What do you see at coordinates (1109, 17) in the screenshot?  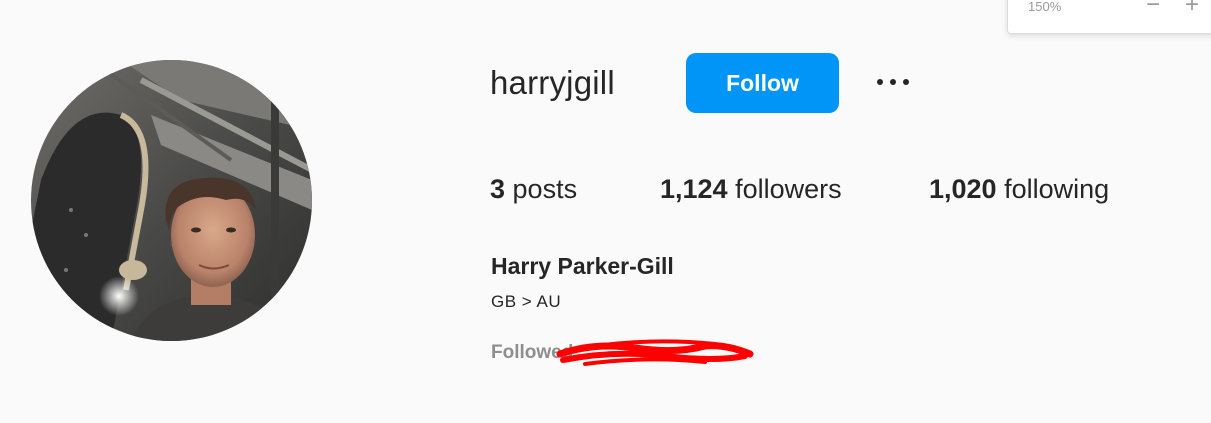 I see `zoom-popup: 150% − +` at bounding box center [1109, 17].